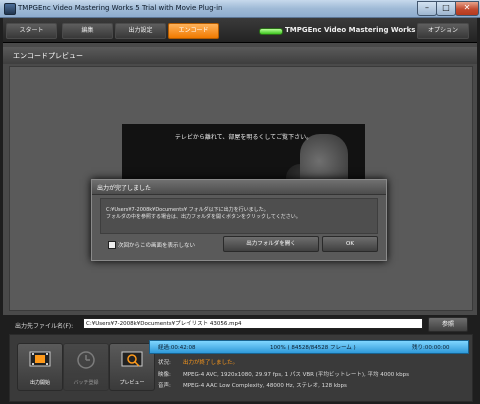  What do you see at coordinates (203, 217) in the screenshot?
I see `dialog-message-line: フォルダの中を参照する場合は、出力フォルダを開くボタンをクリックしてください。` at bounding box center [203, 217].